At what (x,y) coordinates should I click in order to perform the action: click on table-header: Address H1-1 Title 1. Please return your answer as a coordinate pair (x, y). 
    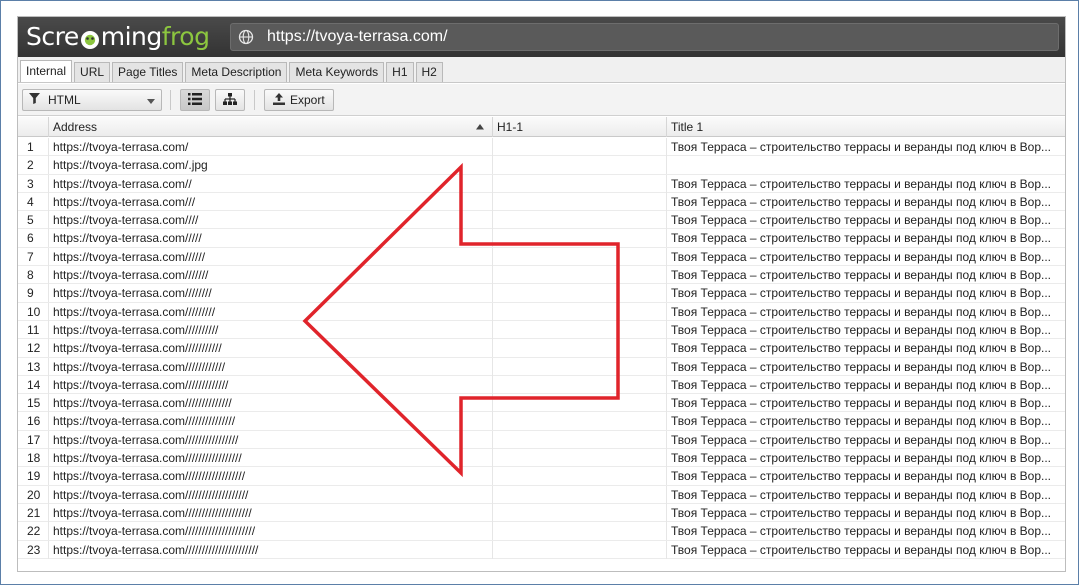
    Looking at the image, I should click on (541, 127).